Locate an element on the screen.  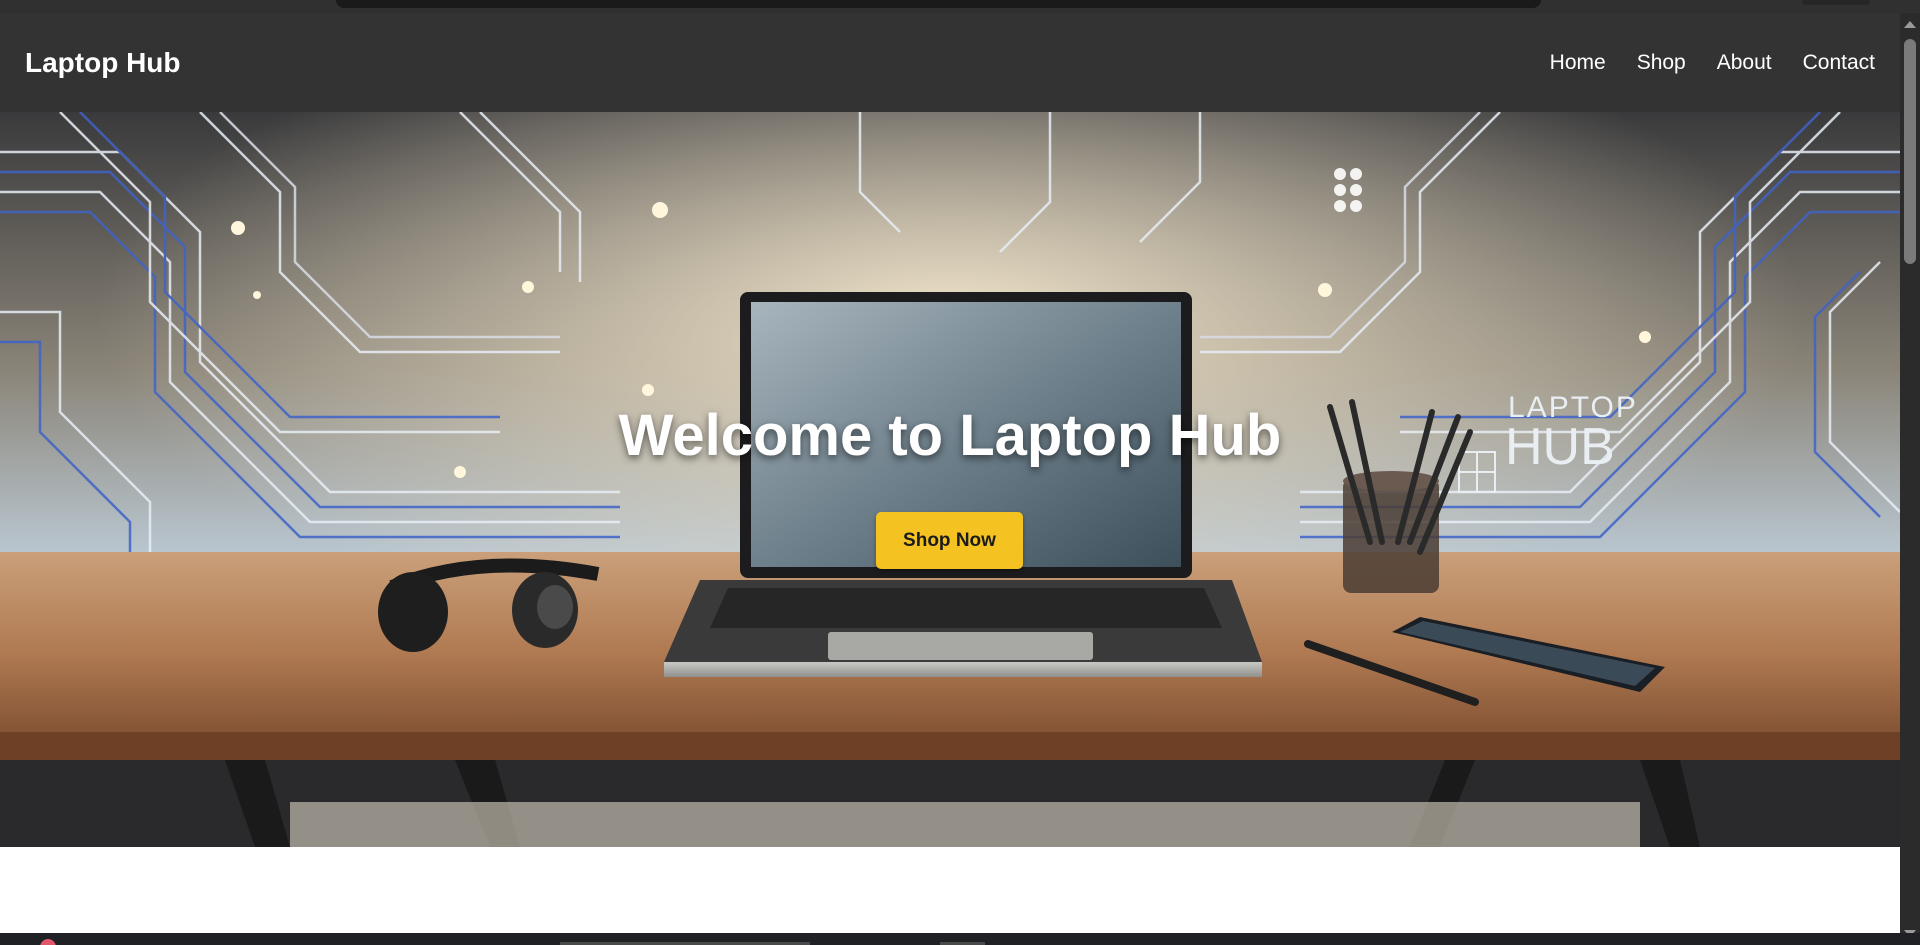
nav-link-contact: Contact is located at coordinates (1839, 63).